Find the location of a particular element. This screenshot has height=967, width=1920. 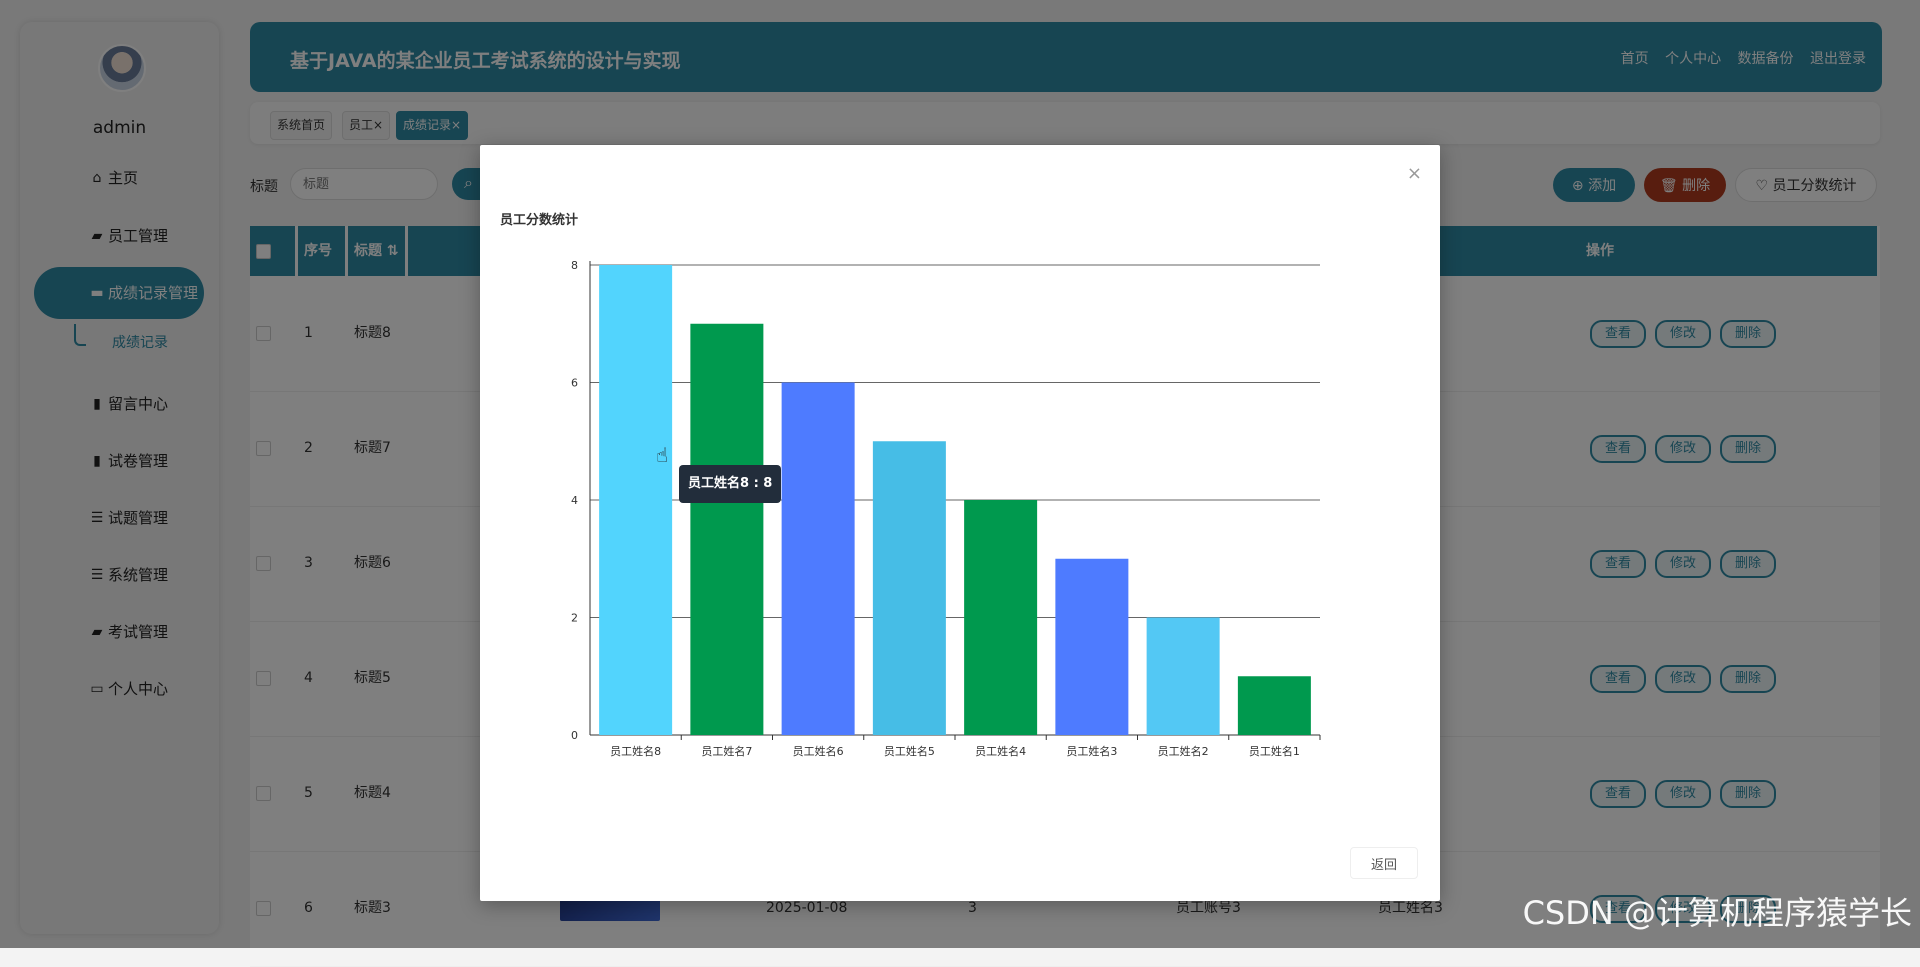

y-tick-label: 2 is located at coordinates (574, 618).